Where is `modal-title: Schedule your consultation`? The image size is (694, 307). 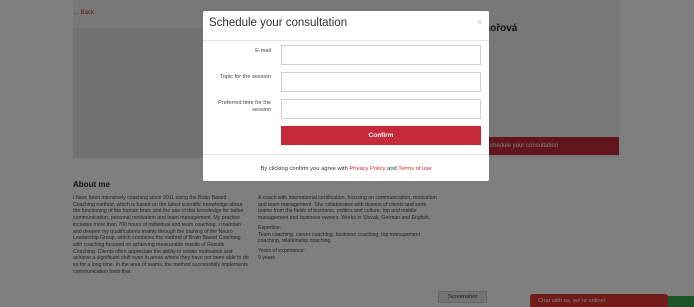
modal-title: Schedule your consultation is located at coordinates (278, 23).